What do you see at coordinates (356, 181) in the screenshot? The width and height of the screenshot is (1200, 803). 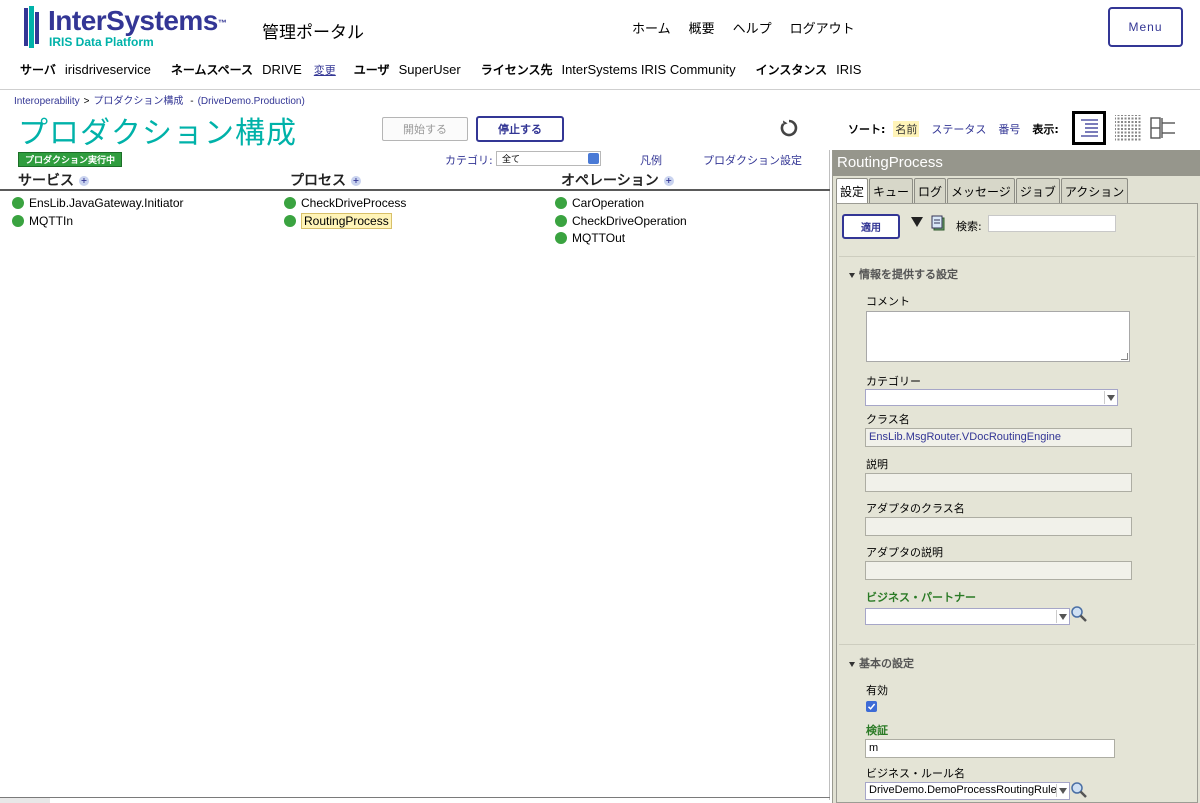 I see `add-process-icon: +` at bounding box center [356, 181].